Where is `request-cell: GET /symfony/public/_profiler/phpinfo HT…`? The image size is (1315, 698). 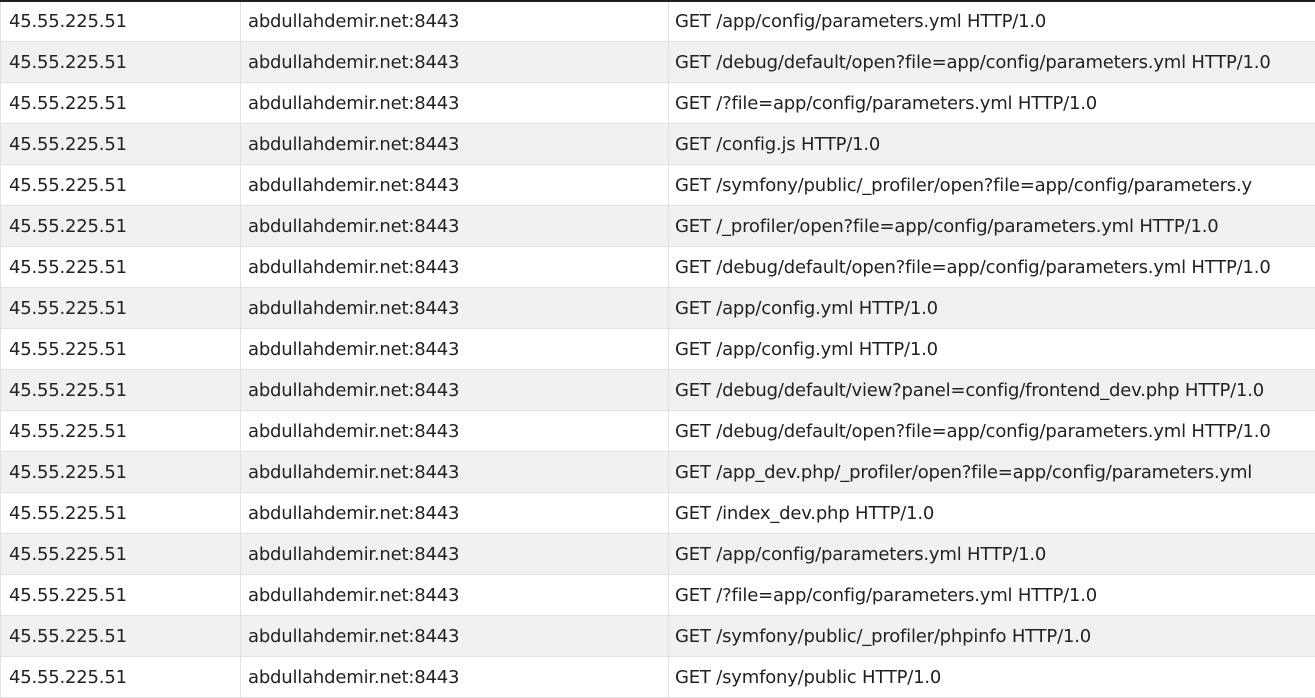 request-cell: GET /symfony/public/_profiler/phpinfo HT… is located at coordinates (883, 636).